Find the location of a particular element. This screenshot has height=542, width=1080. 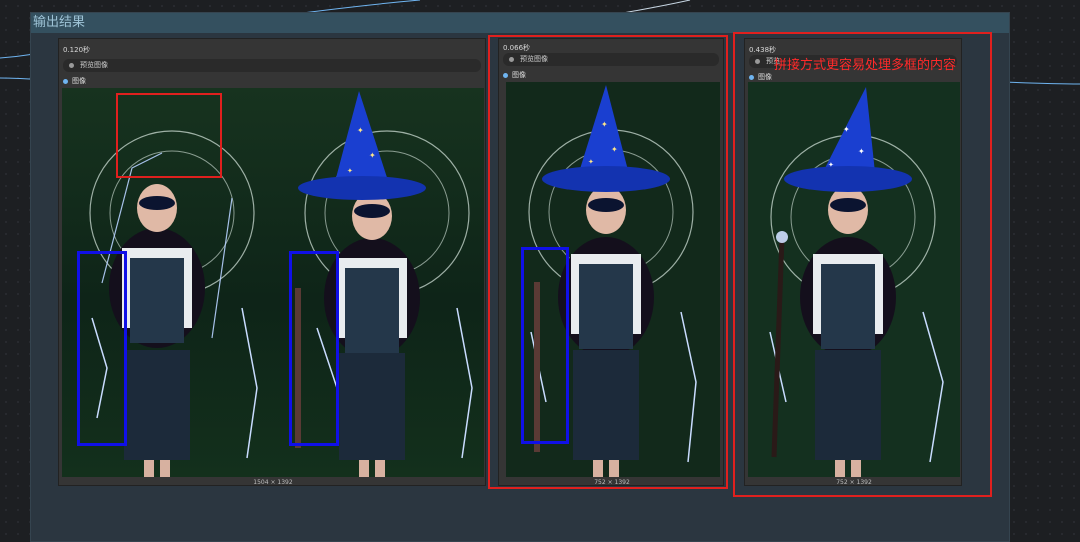

annotation-text: 拼接方式更容易处理多框的内容 is located at coordinates (865, 65).